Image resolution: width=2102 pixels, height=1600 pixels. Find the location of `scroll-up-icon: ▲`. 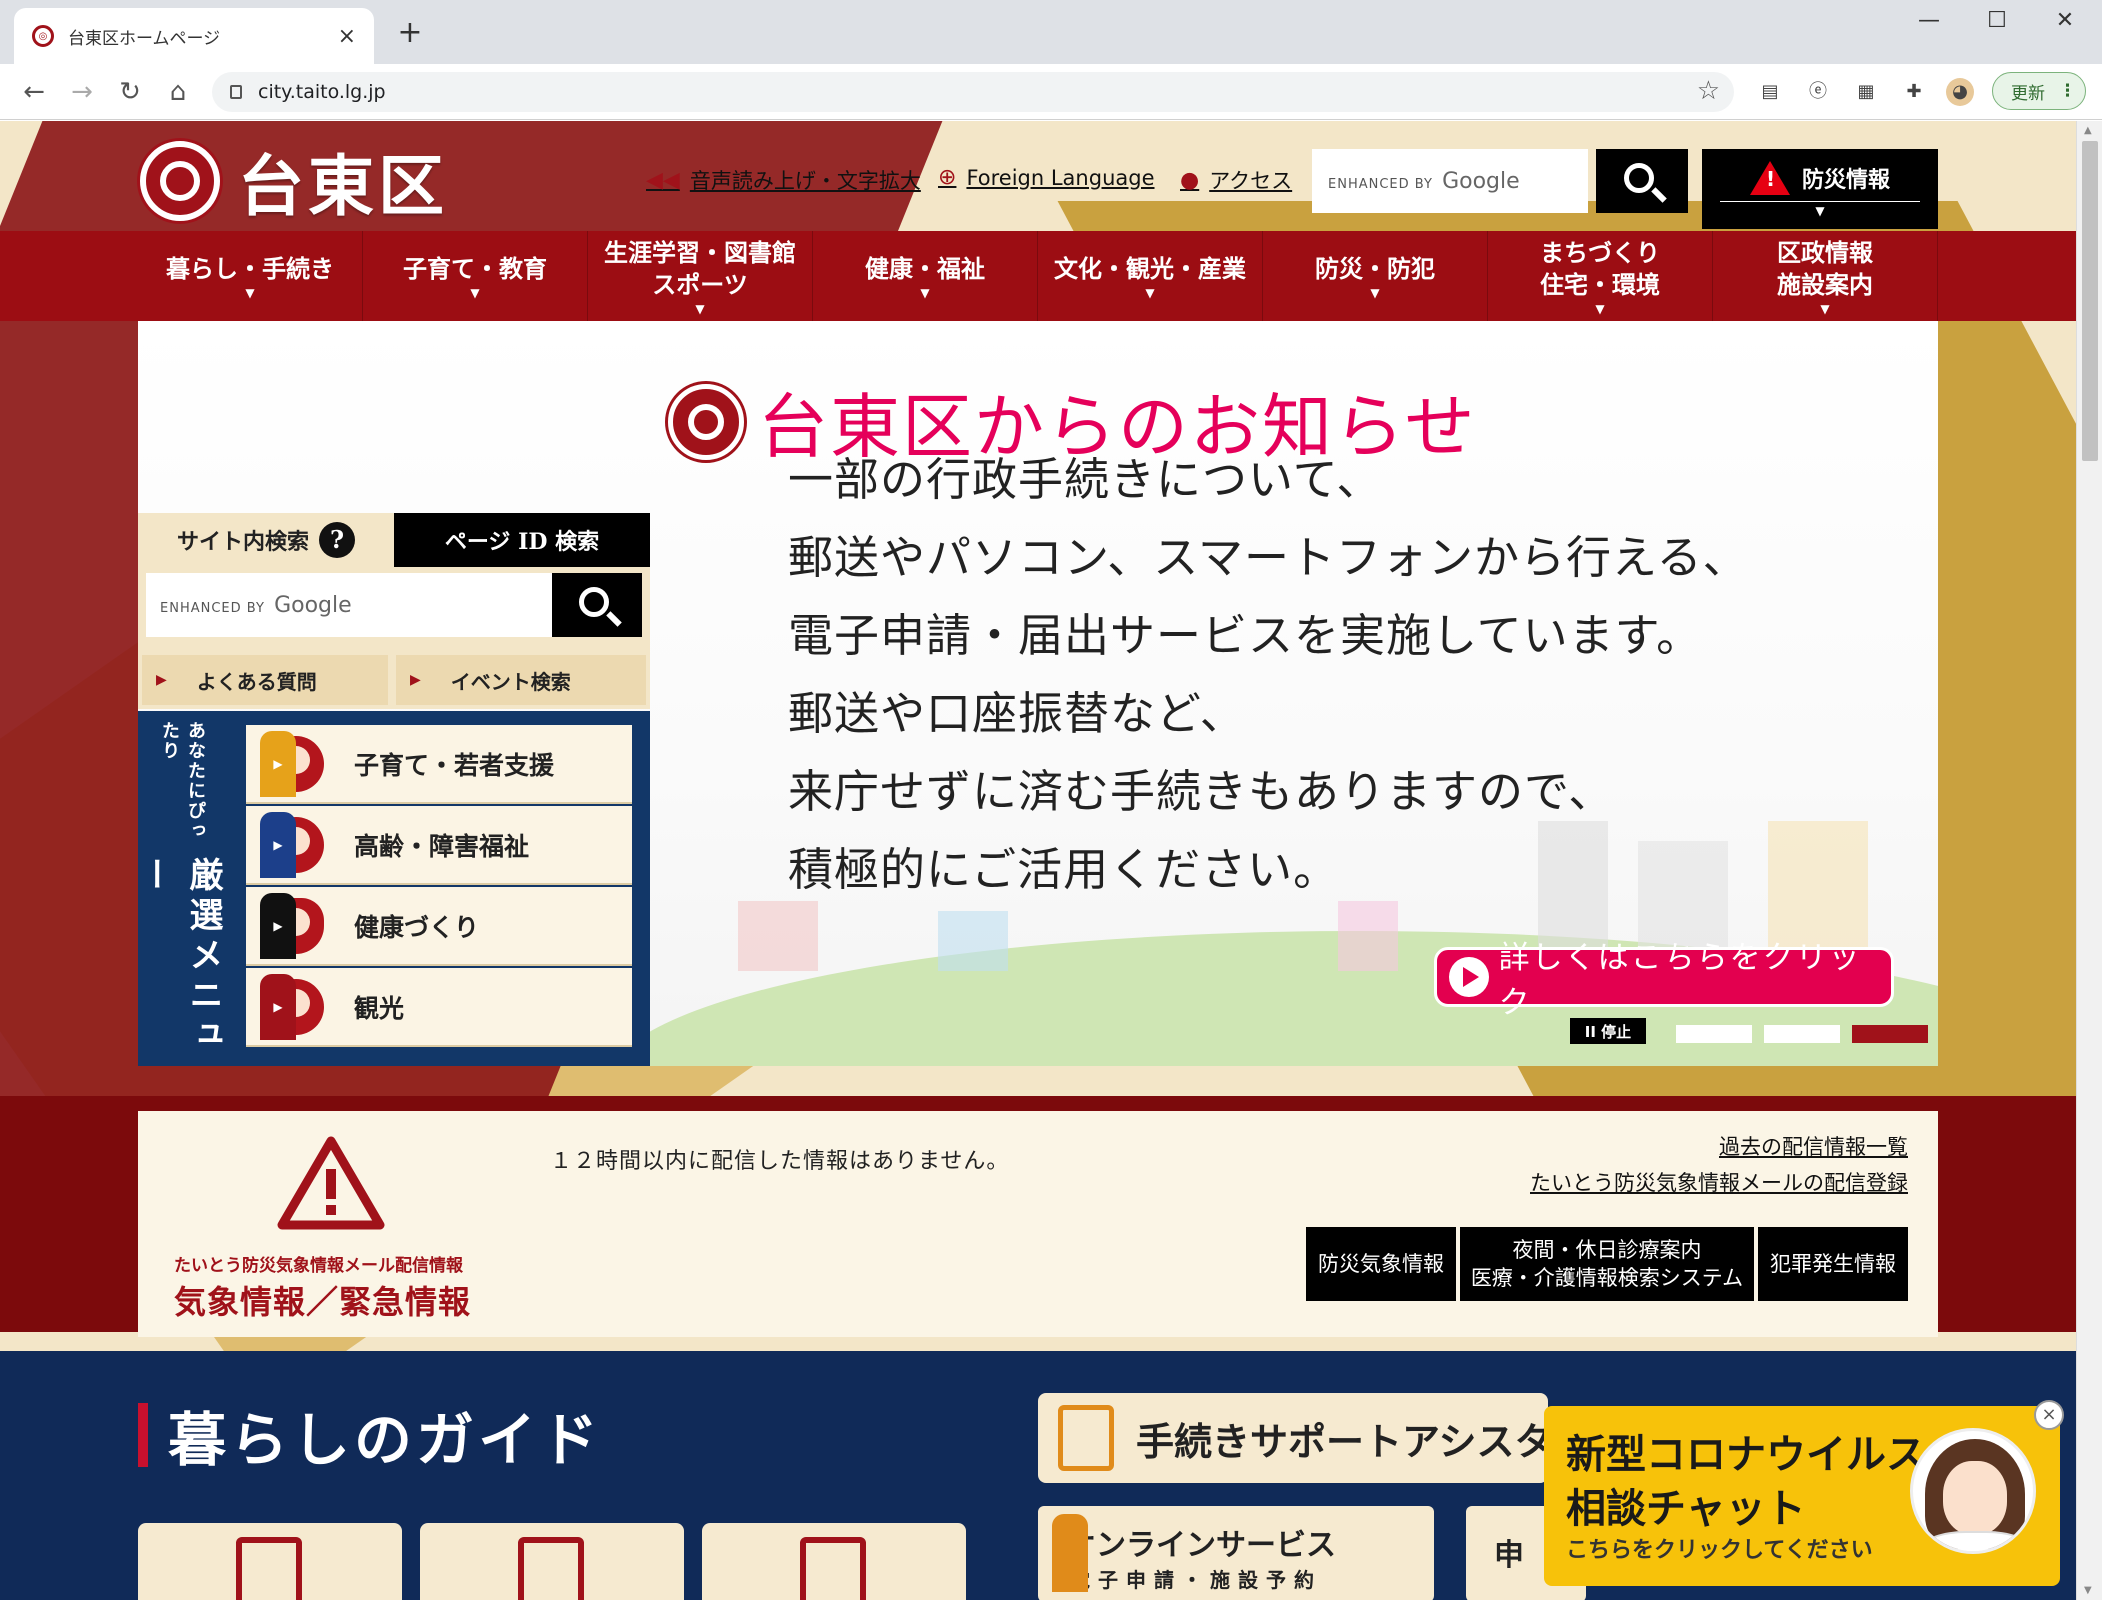

scroll-up-icon: ▲ is located at coordinates (2088, 130).